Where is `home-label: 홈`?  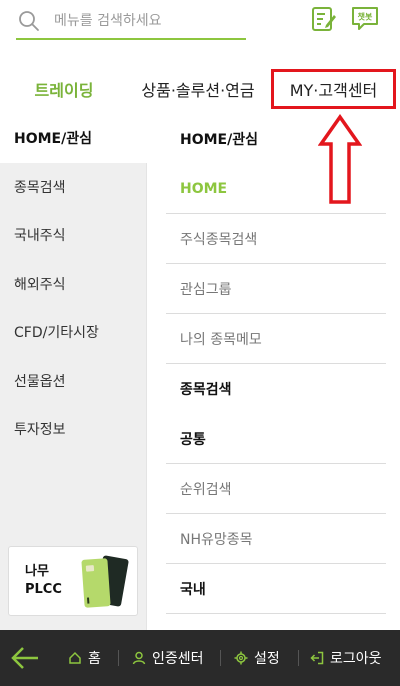
home-label: 홈 is located at coordinates (94, 659).